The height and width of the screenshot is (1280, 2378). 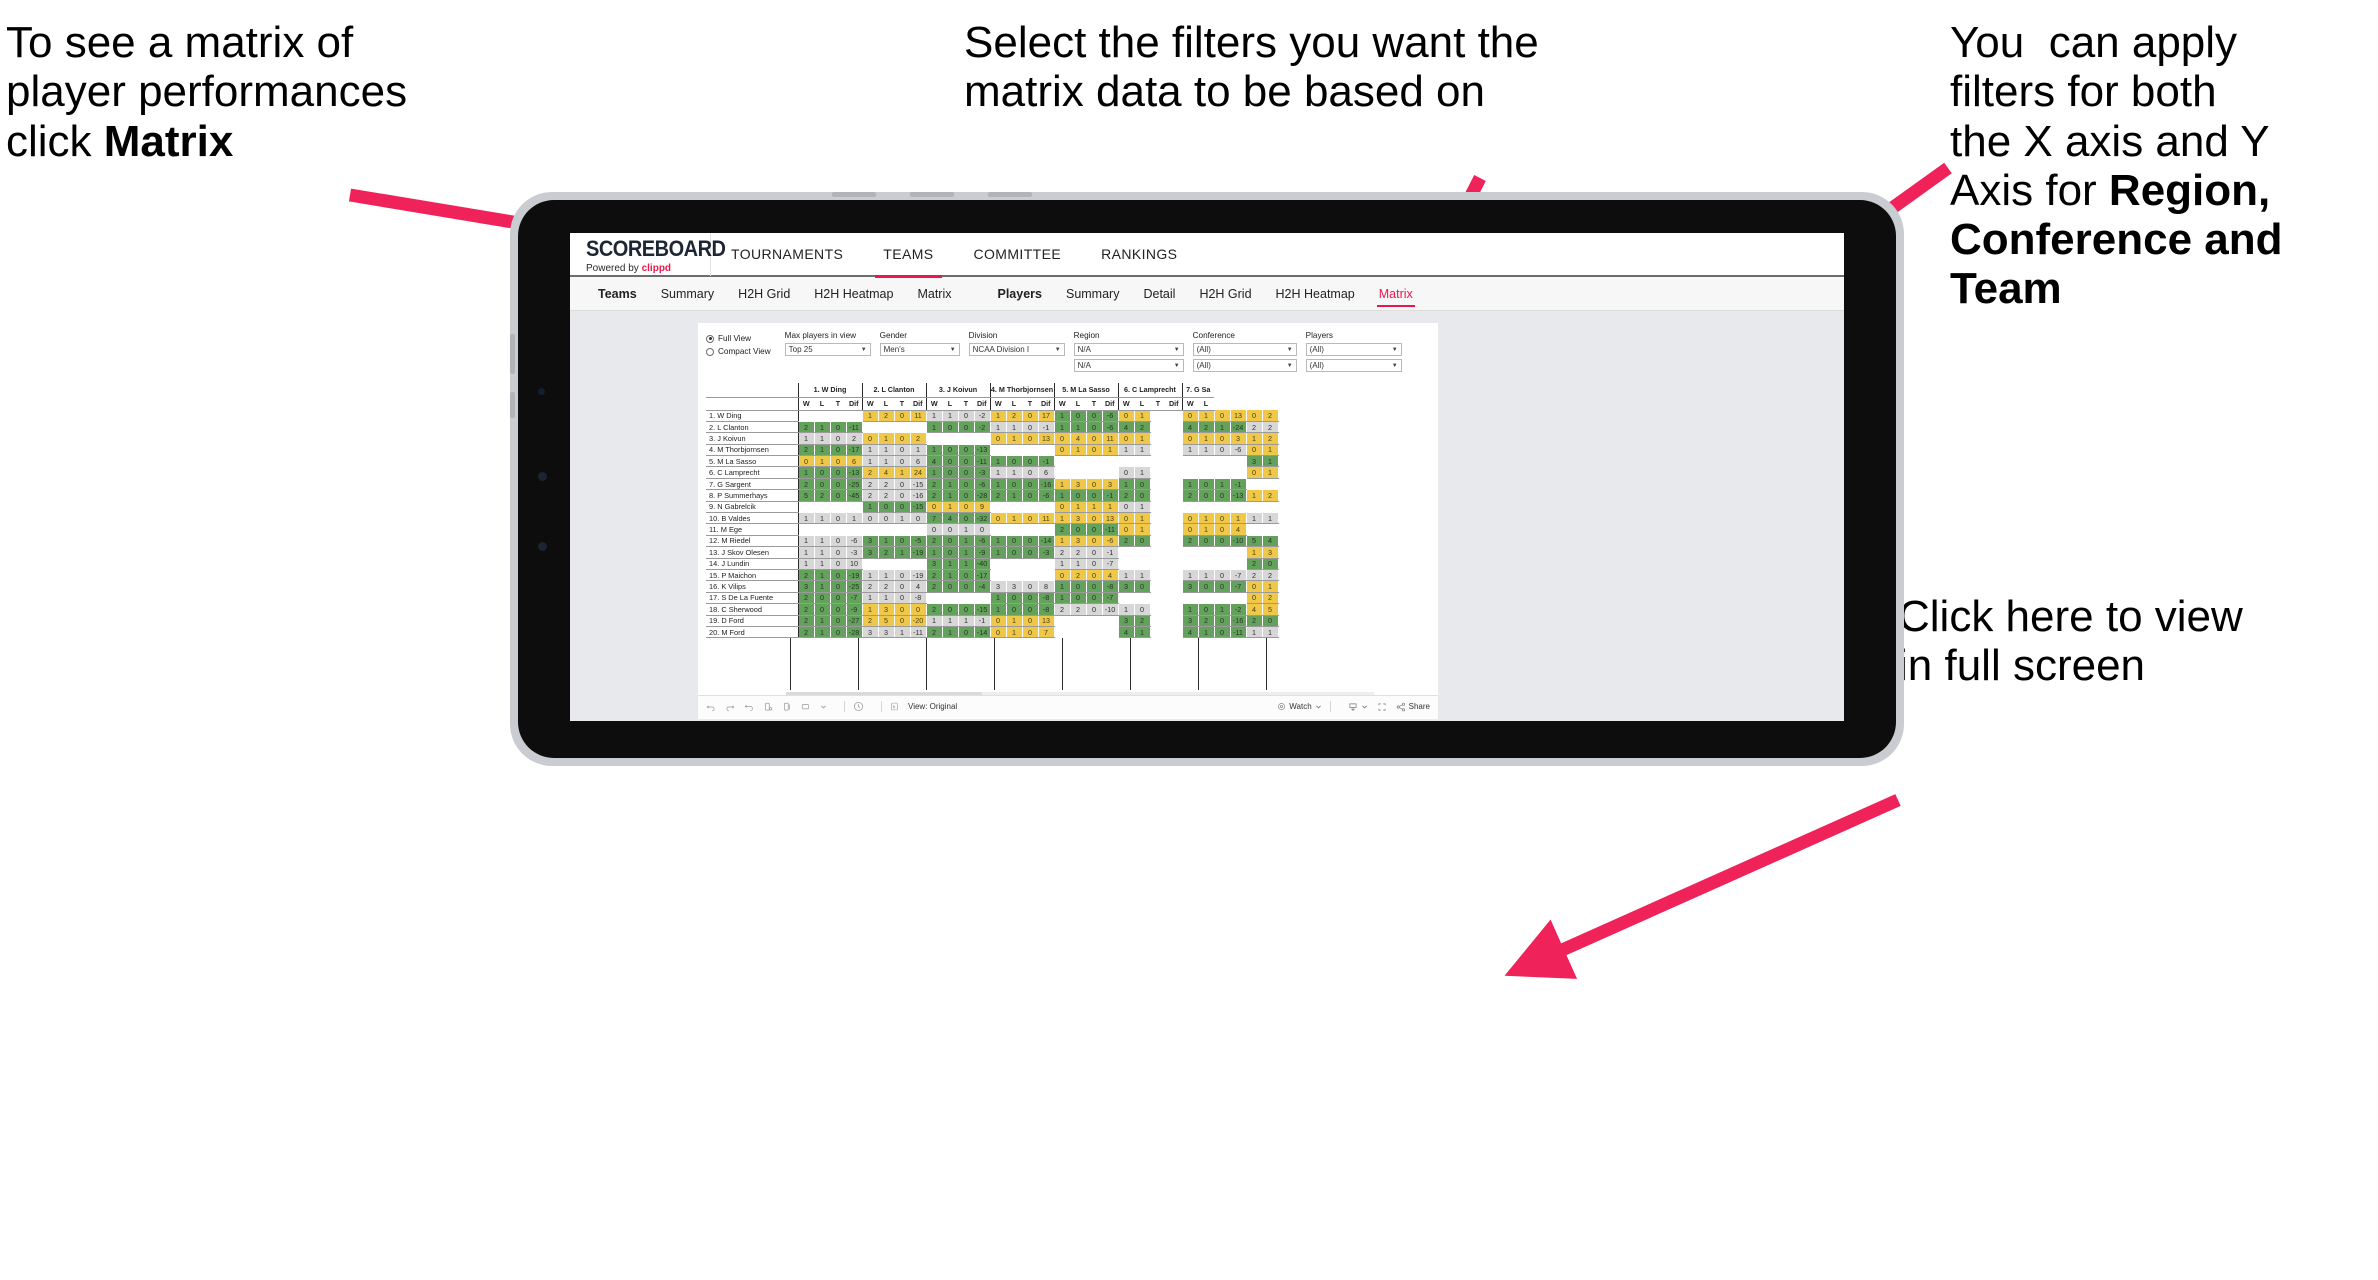 What do you see at coordinates (752, 609) in the screenshot?
I see `matrix-row-label: 18. C Sherwood` at bounding box center [752, 609].